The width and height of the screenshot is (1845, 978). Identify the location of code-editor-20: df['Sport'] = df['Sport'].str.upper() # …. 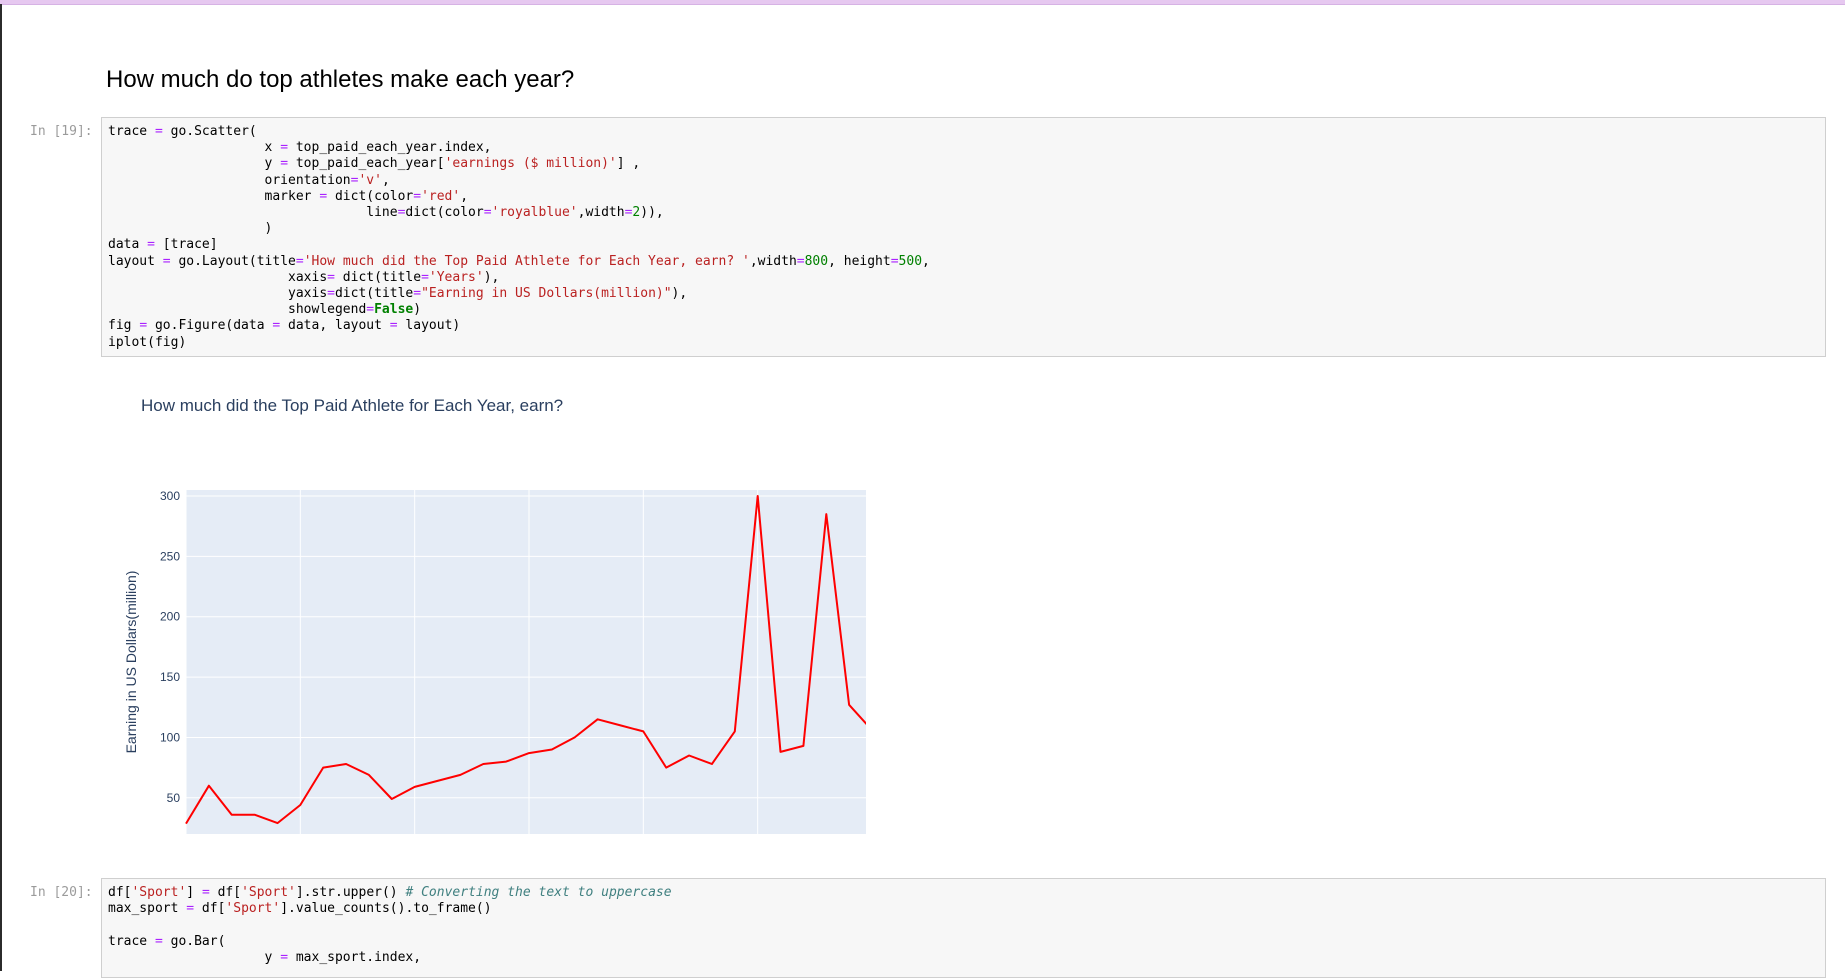
(963, 925).